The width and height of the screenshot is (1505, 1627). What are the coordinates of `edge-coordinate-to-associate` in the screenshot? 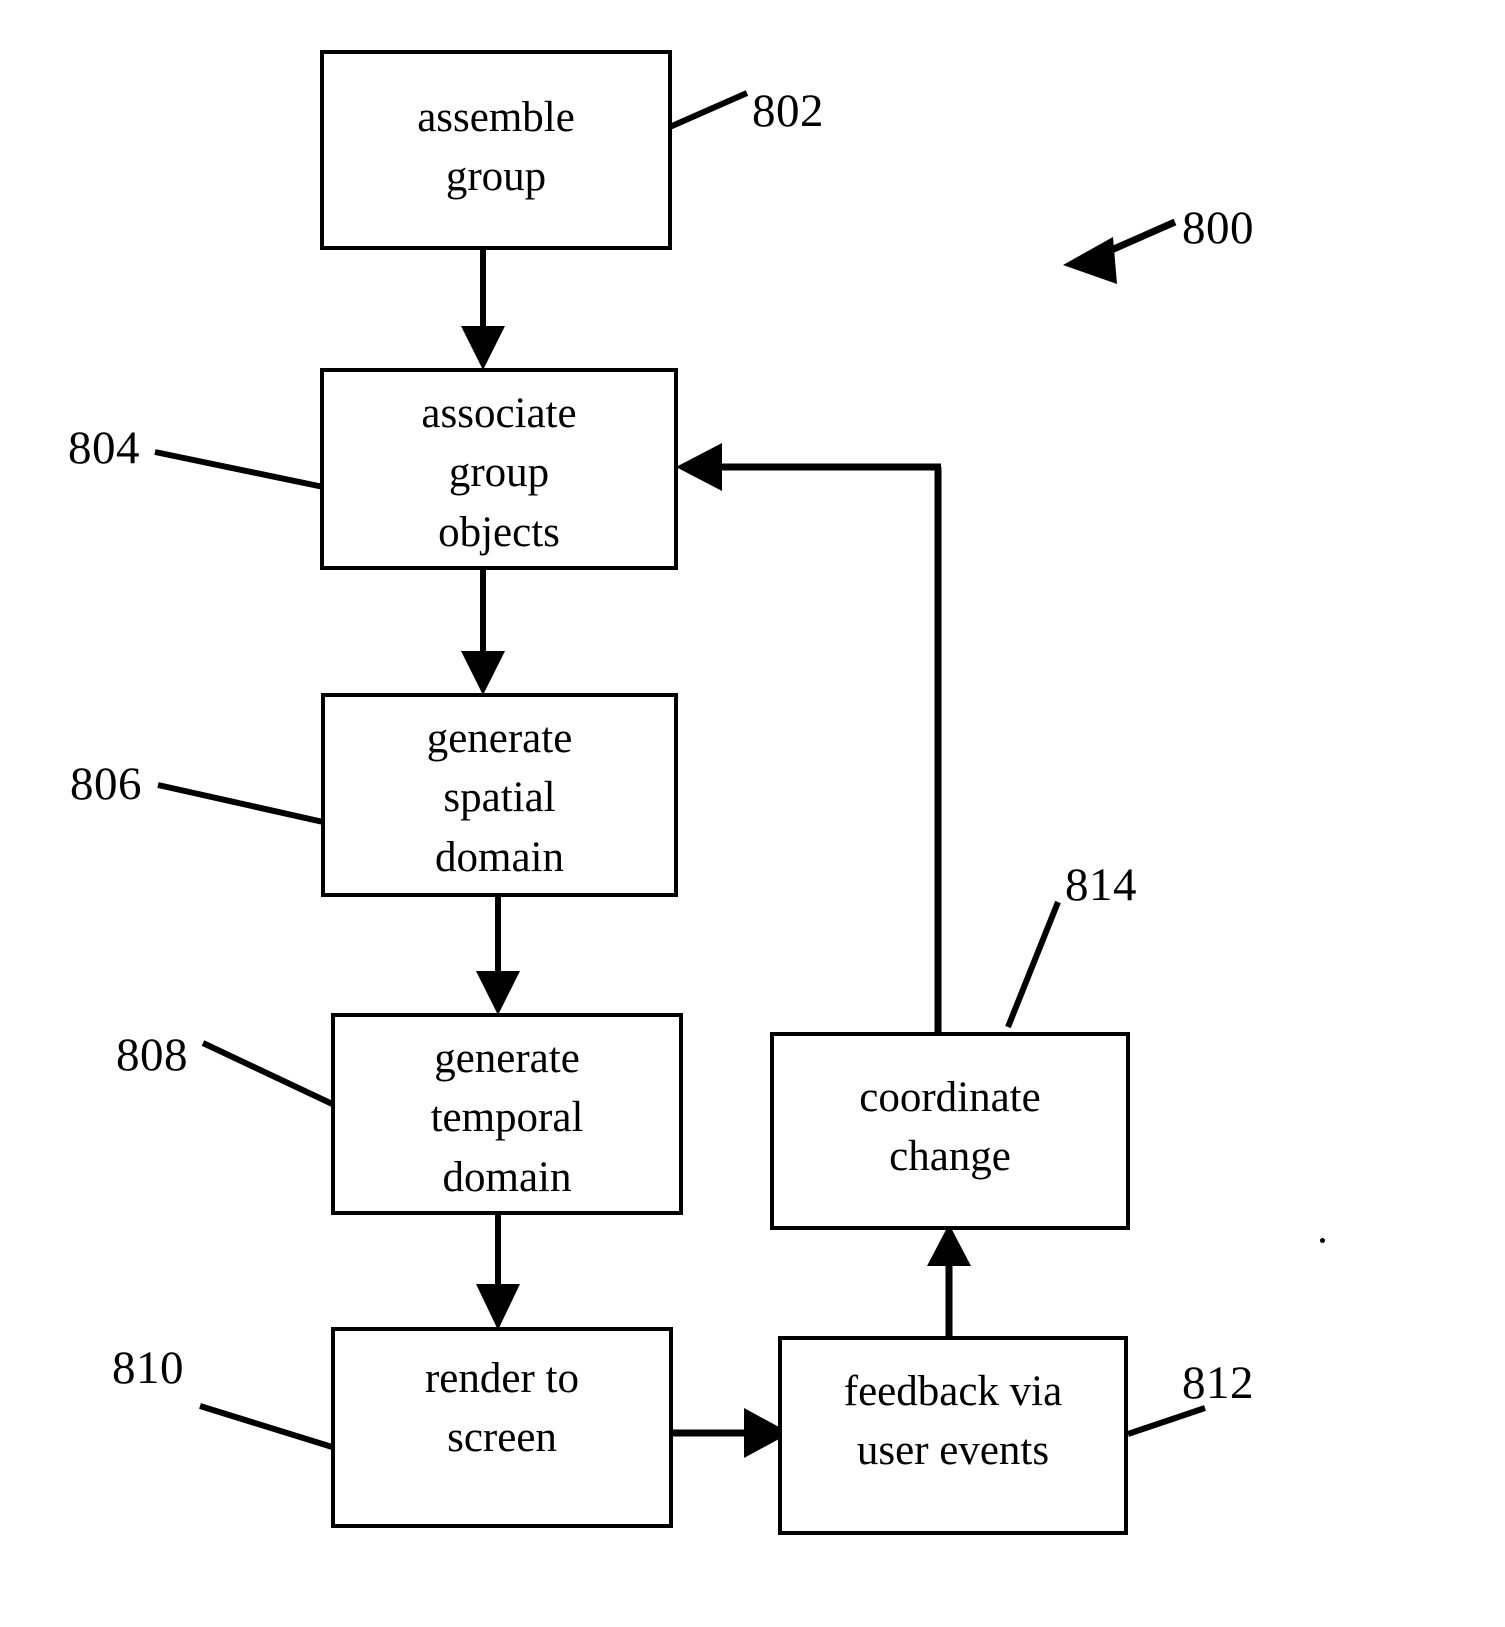 It's located at (809, 737).